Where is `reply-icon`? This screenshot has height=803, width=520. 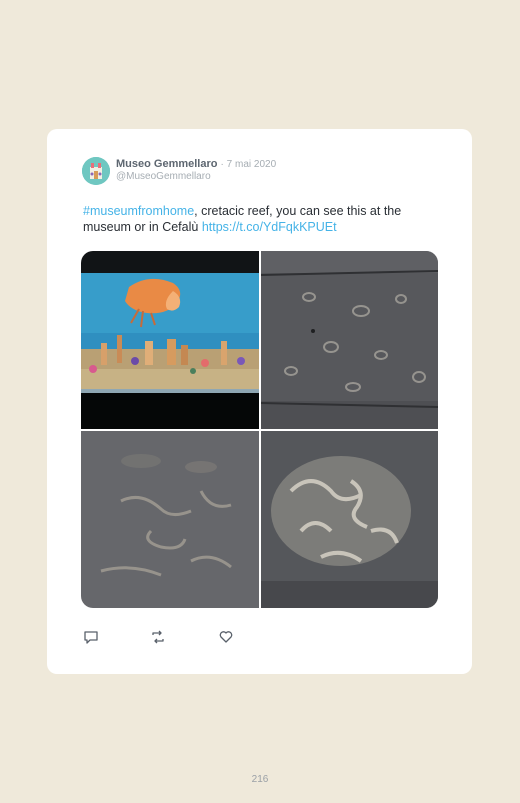
reply-icon is located at coordinates (91, 637).